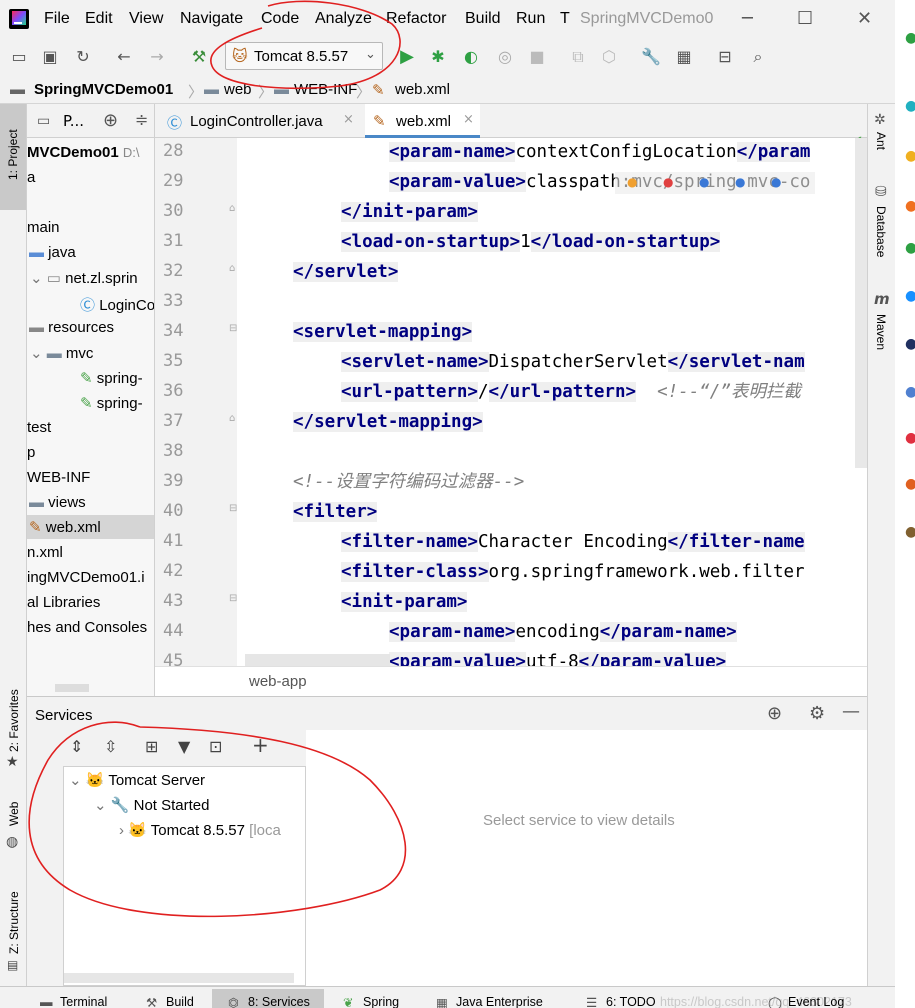 Image resolution: width=915 pixels, height=1008 pixels. I want to click on project-root: MVCDemo01 D:\, so click(83, 152).